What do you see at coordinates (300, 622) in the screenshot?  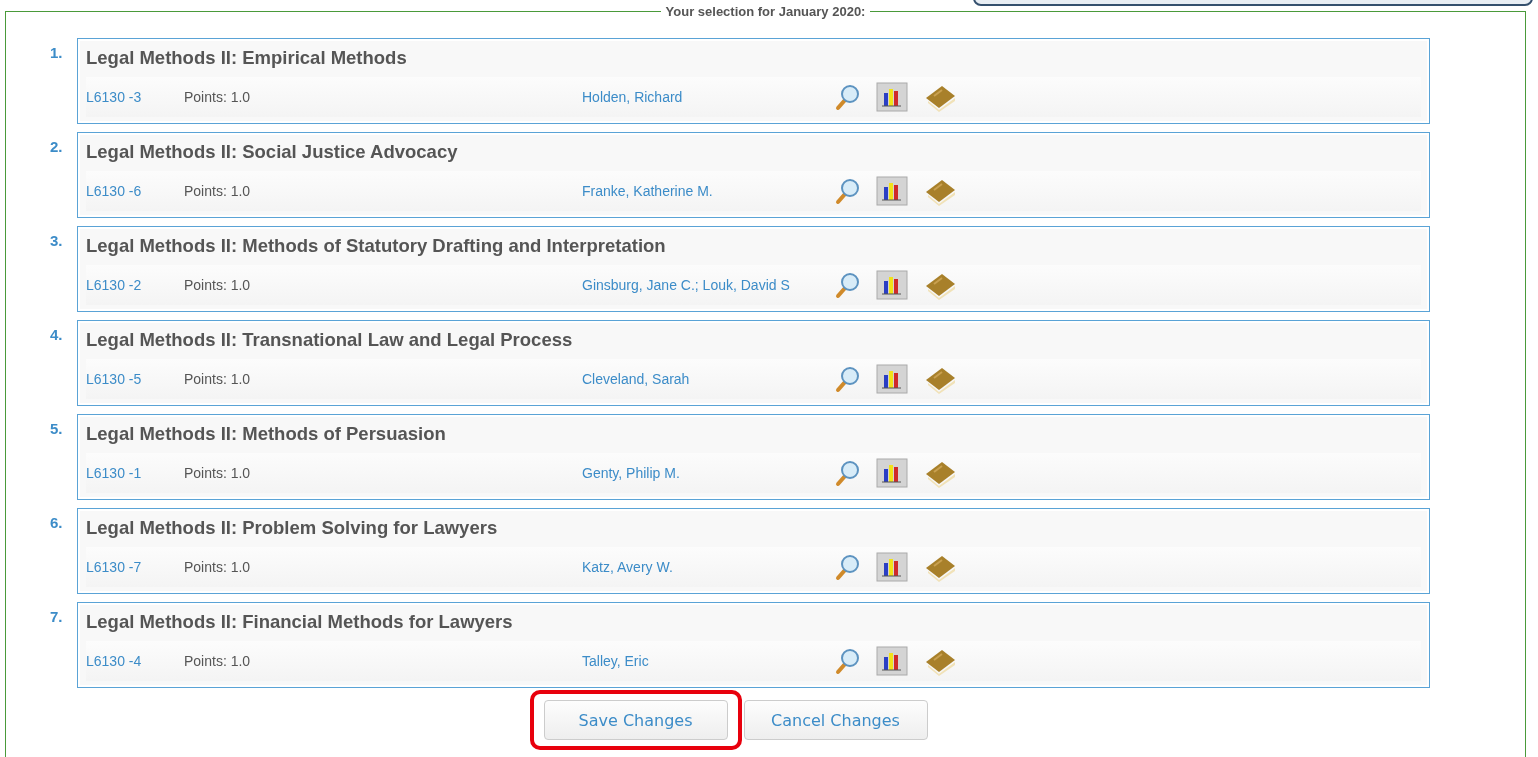 I see `course-title: Legal Methods II: Financial Methods for Lawyers` at bounding box center [300, 622].